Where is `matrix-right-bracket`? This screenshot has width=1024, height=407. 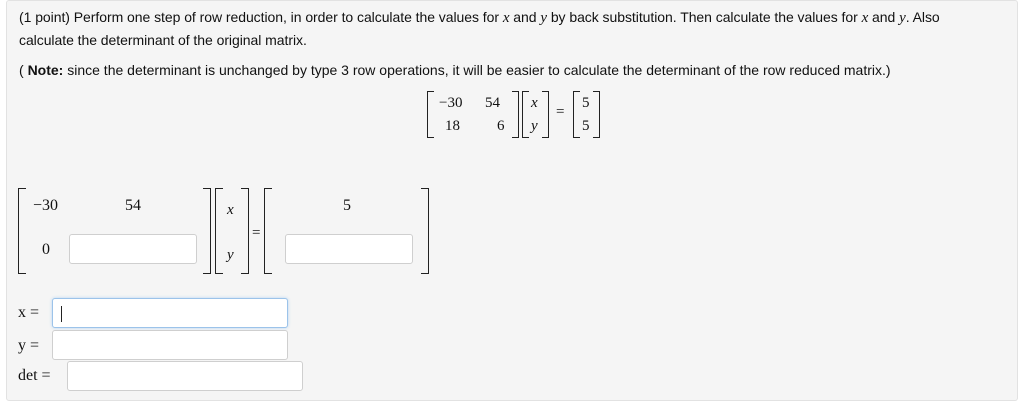 matrix-right-bracket is located at coordinates (515, 114).